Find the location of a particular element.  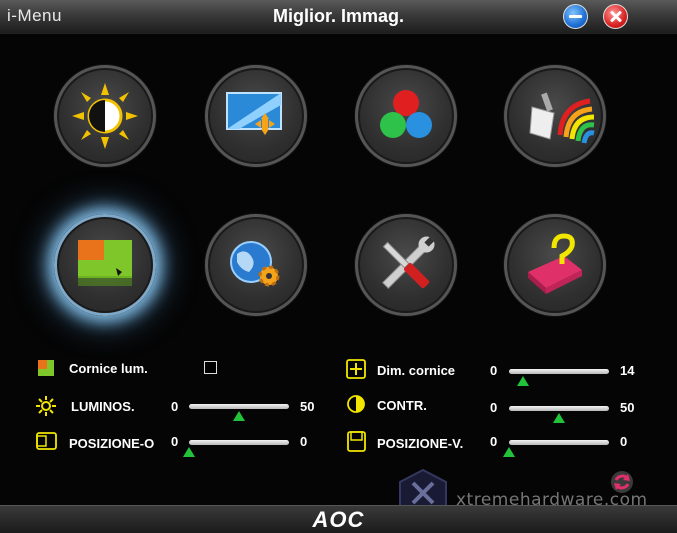

horizontal-position-icon is located at coordinates (46, 441).